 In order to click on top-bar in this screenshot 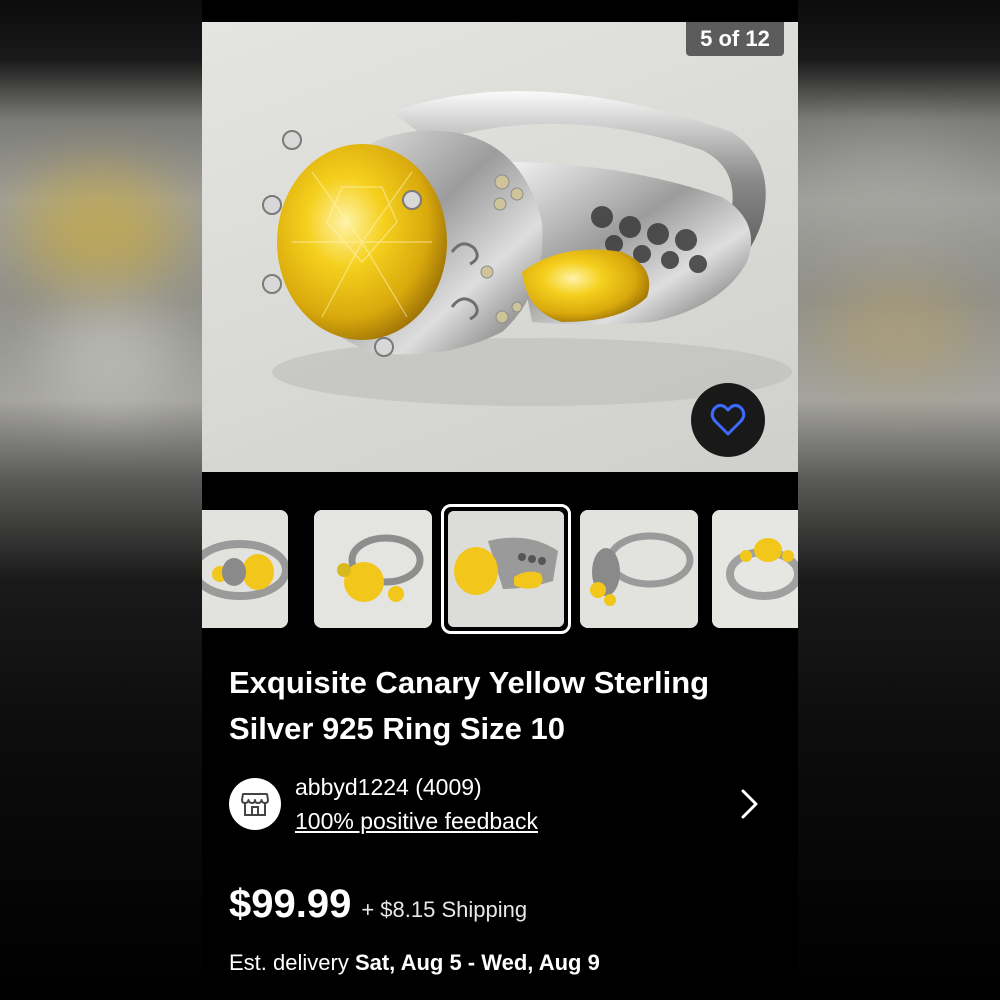, I will do `click(500, 11)`.